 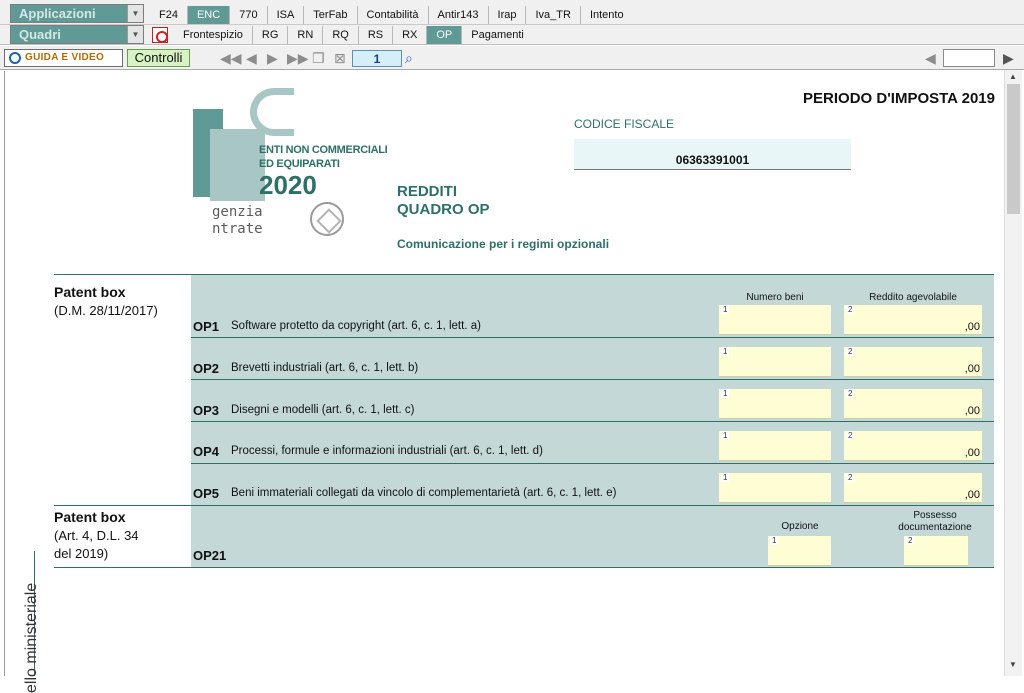 What do you see at coordinates (31, 637) in the screenshot?
I see `modello-ministeriale-label: ello ministeriale` at bounding box center [31, 637].